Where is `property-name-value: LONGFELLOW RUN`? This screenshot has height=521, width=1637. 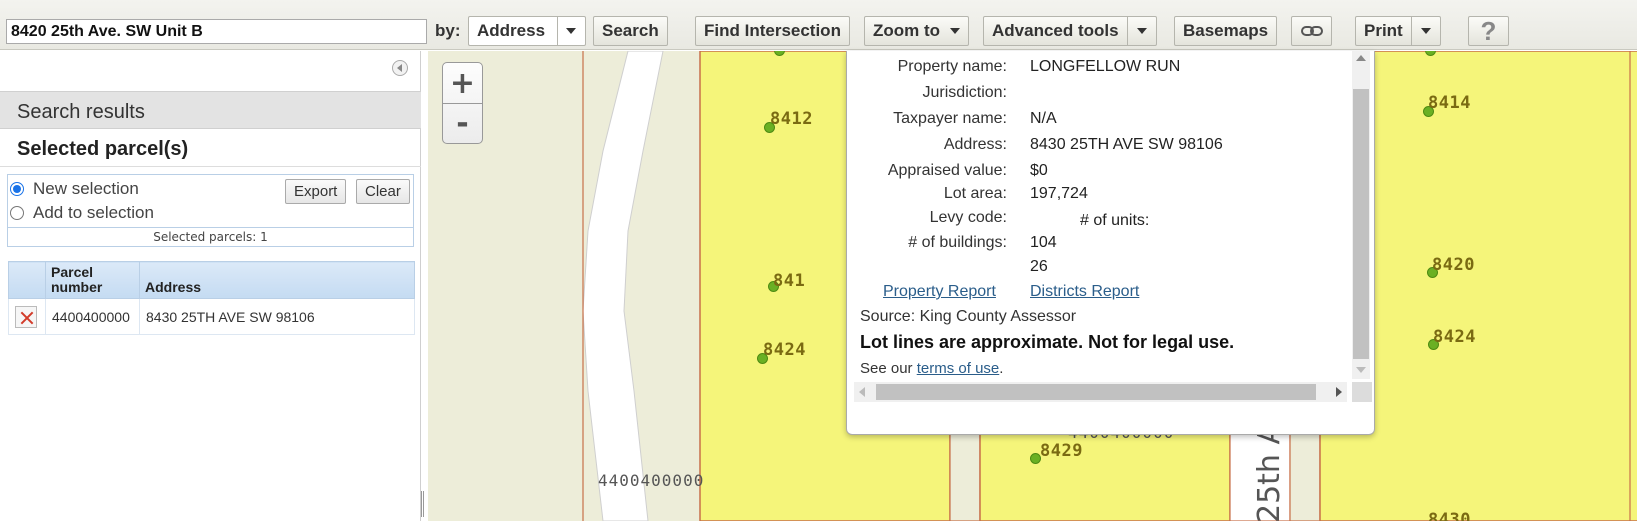 property-name-value: LONGFELLOW RUN is located at coordinates (1105, 66).